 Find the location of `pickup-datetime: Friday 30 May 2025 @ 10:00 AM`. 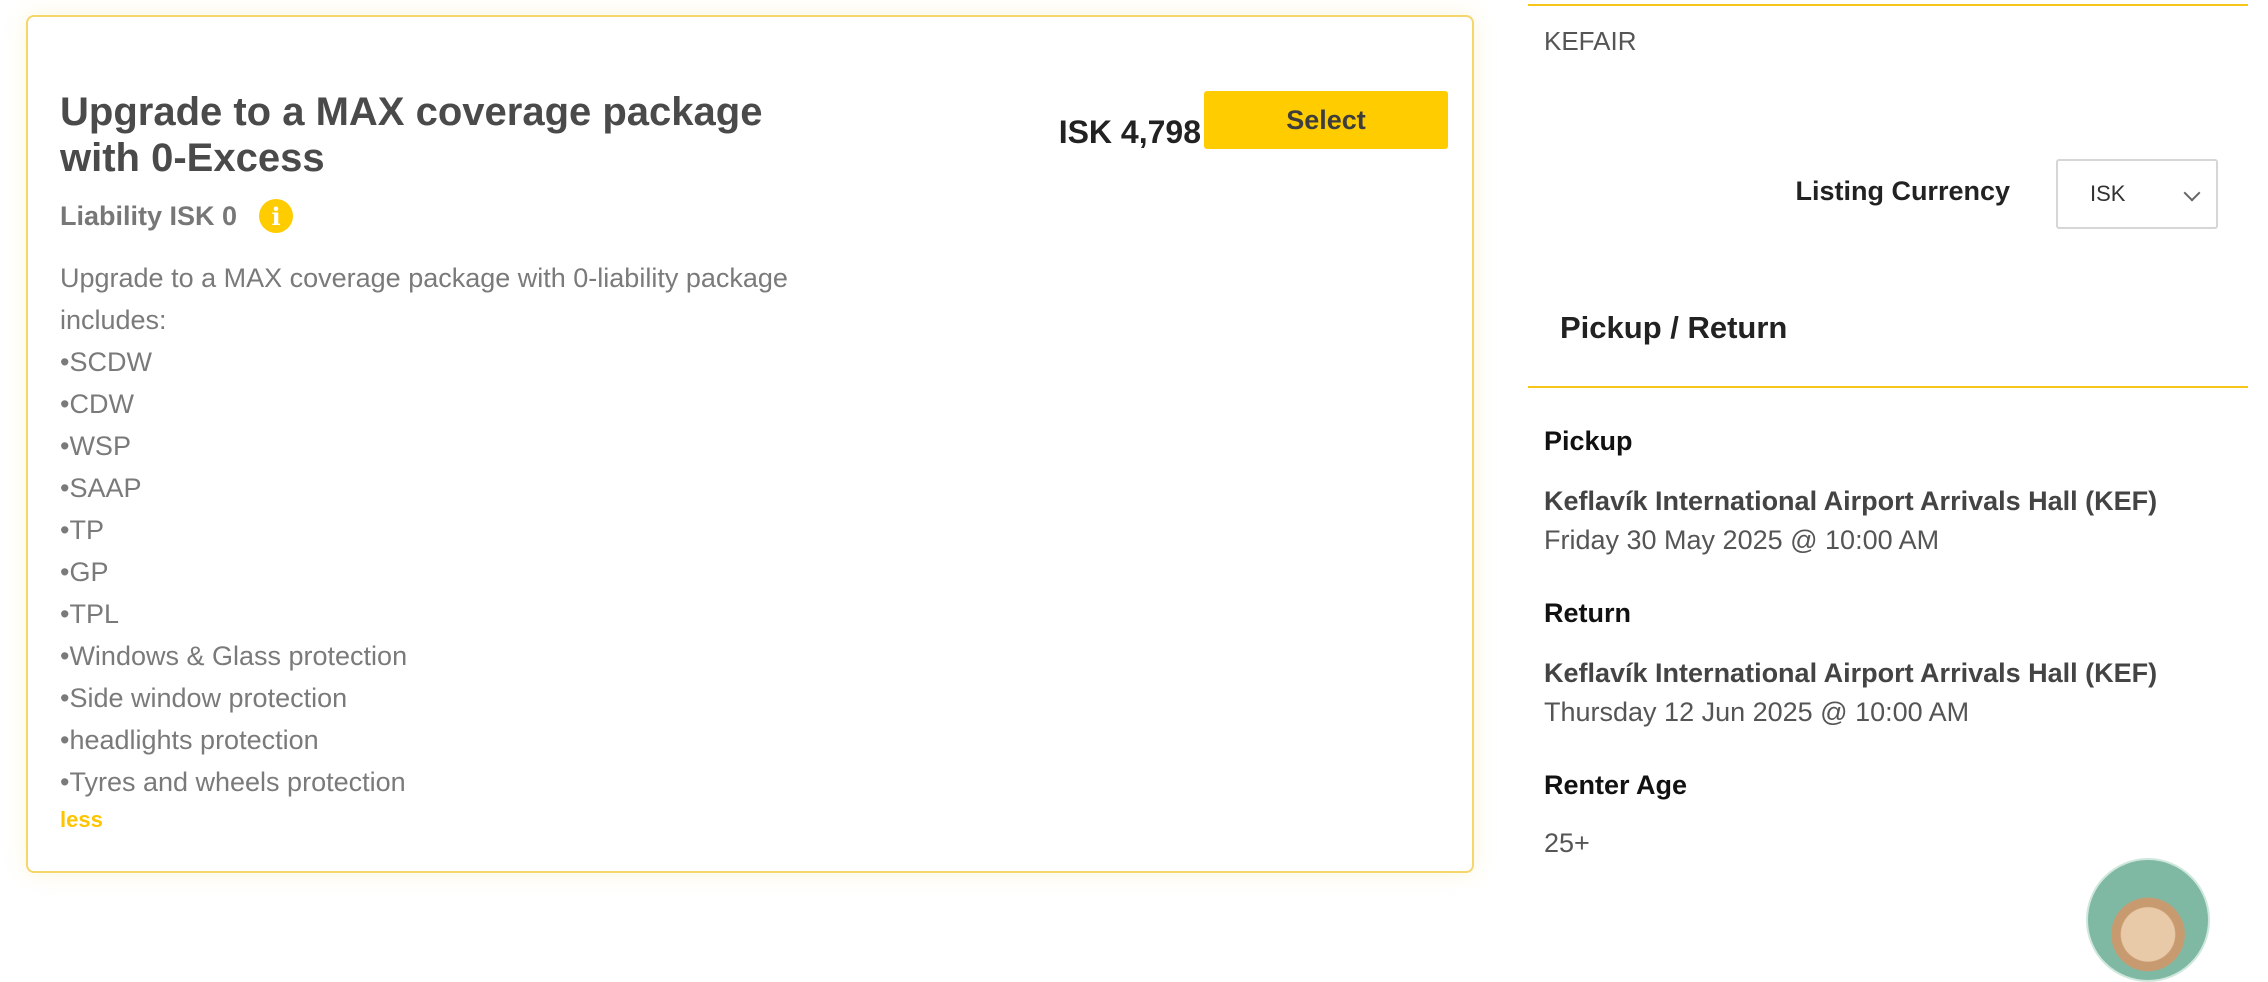

pickup-datetime: Friday 30 May 2025 @ 10:00 AM is located at coordinates (1742, 540).